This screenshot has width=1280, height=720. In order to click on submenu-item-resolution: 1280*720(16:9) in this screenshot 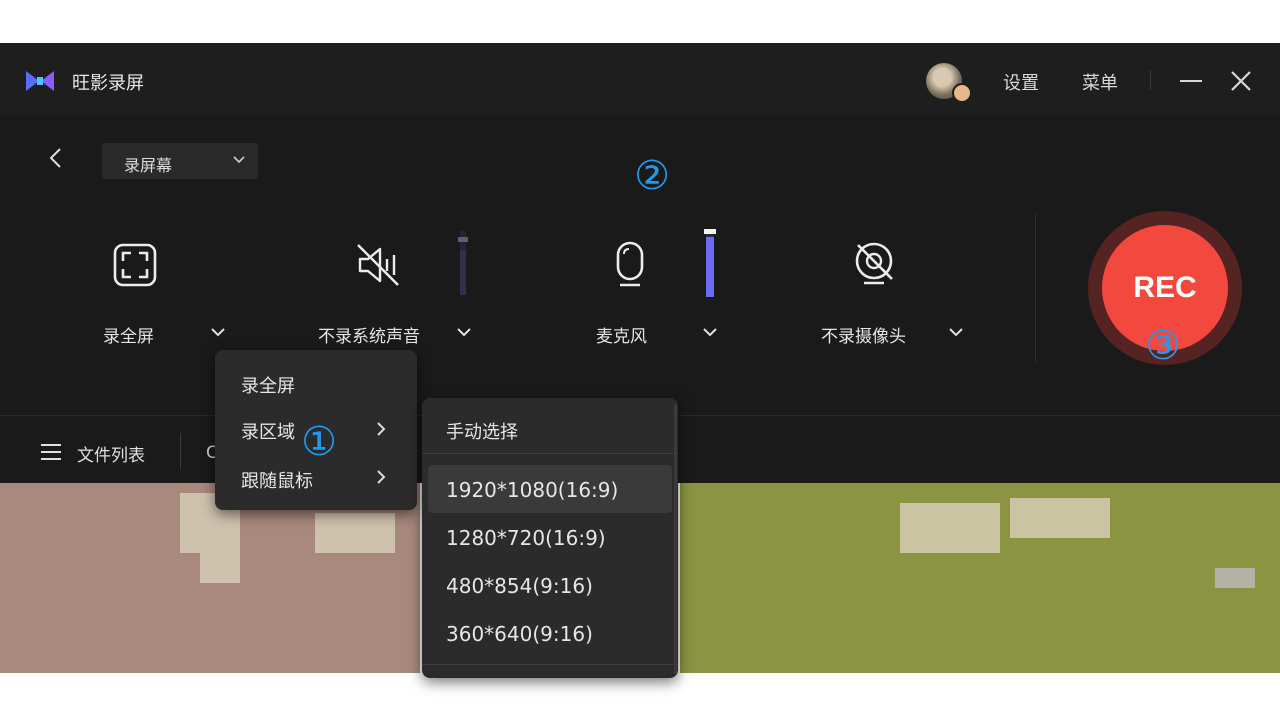, I will do `click(526, 538)`.